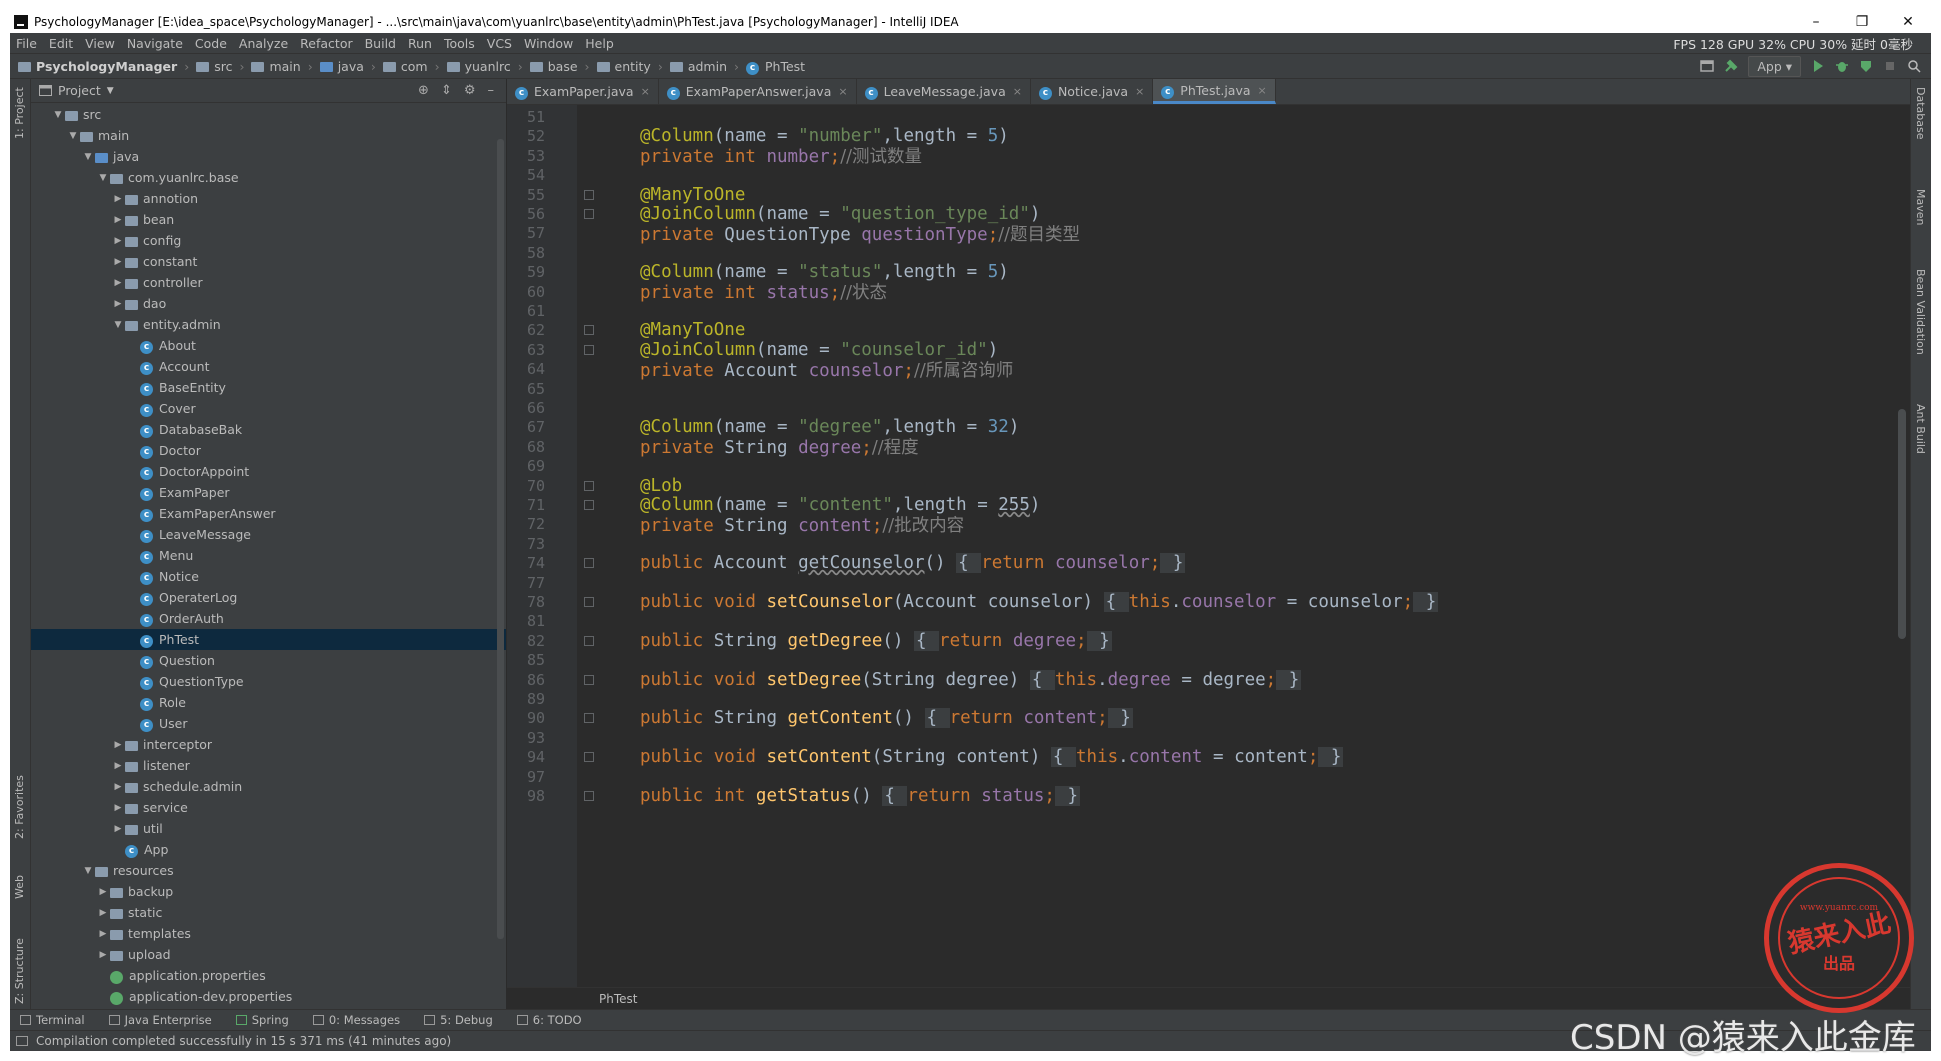 Image resolution: width=1941 pixels, height=1061 pixels. What do you see at coordinates (491, 90) in the screenshot?
I see `hide-icon: –` at bounding box center [491, 90].